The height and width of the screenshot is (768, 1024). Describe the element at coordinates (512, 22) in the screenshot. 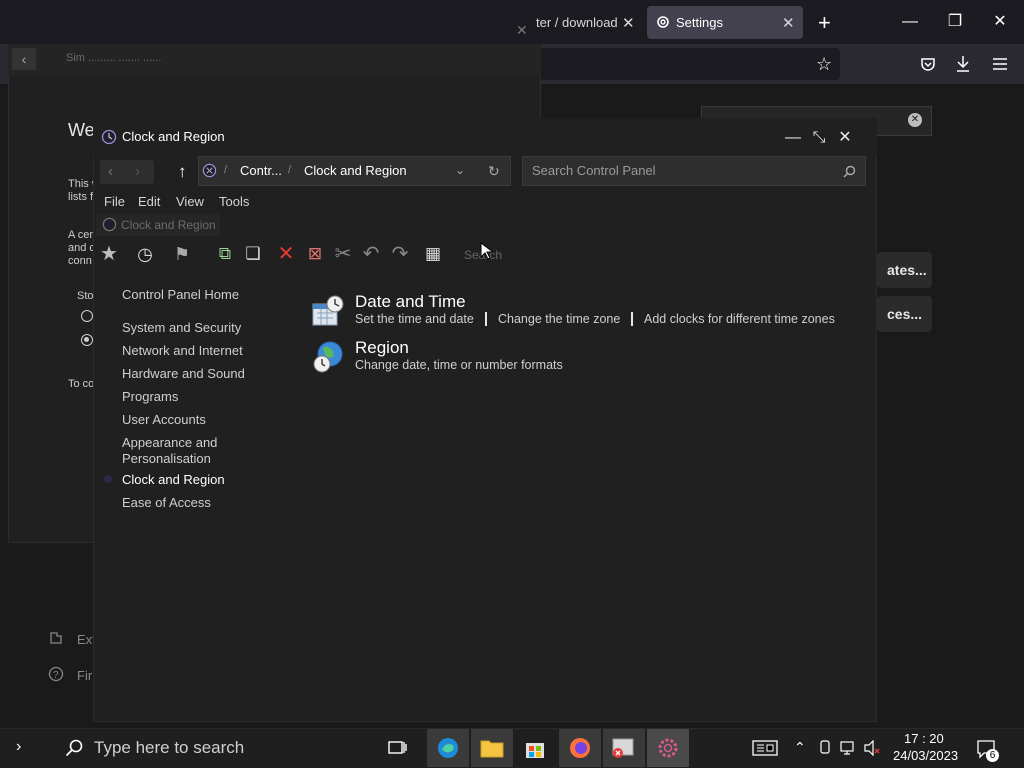

I see `browser-tab-bar` at that location.